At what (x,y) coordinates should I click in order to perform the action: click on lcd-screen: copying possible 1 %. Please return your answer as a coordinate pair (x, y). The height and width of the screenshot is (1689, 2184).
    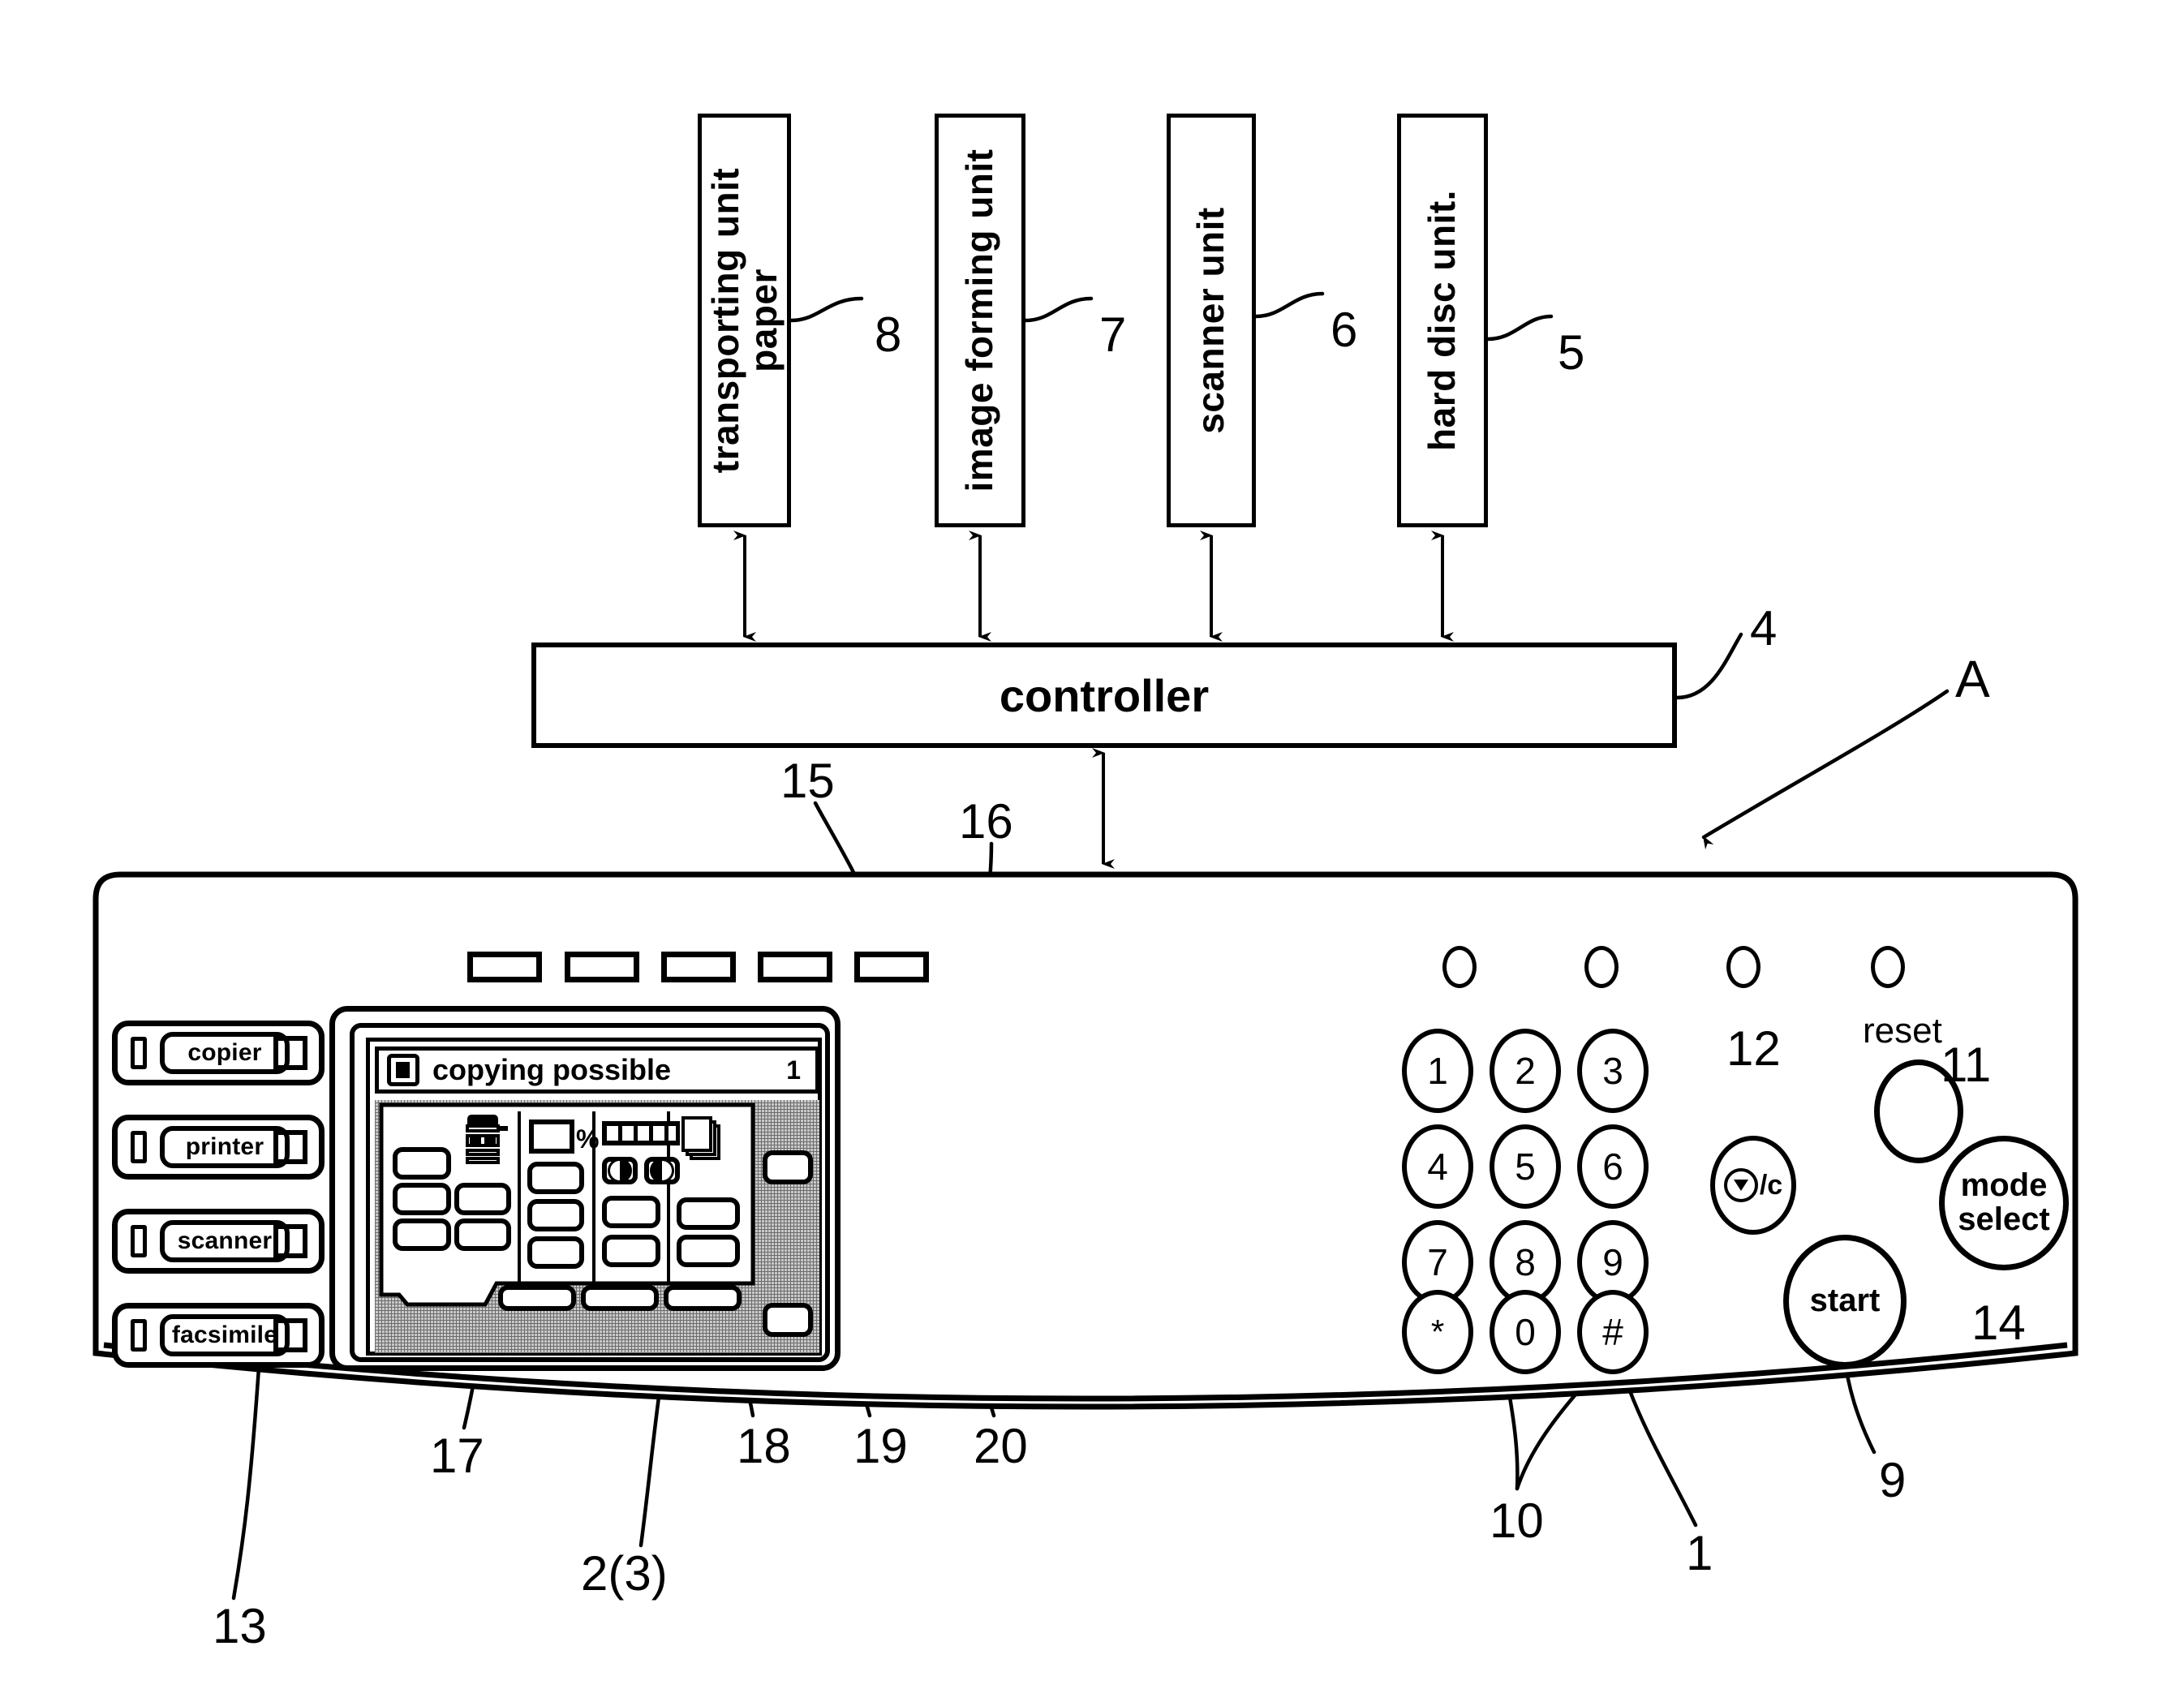
    Looking at the image, I should click on (594, 1197).